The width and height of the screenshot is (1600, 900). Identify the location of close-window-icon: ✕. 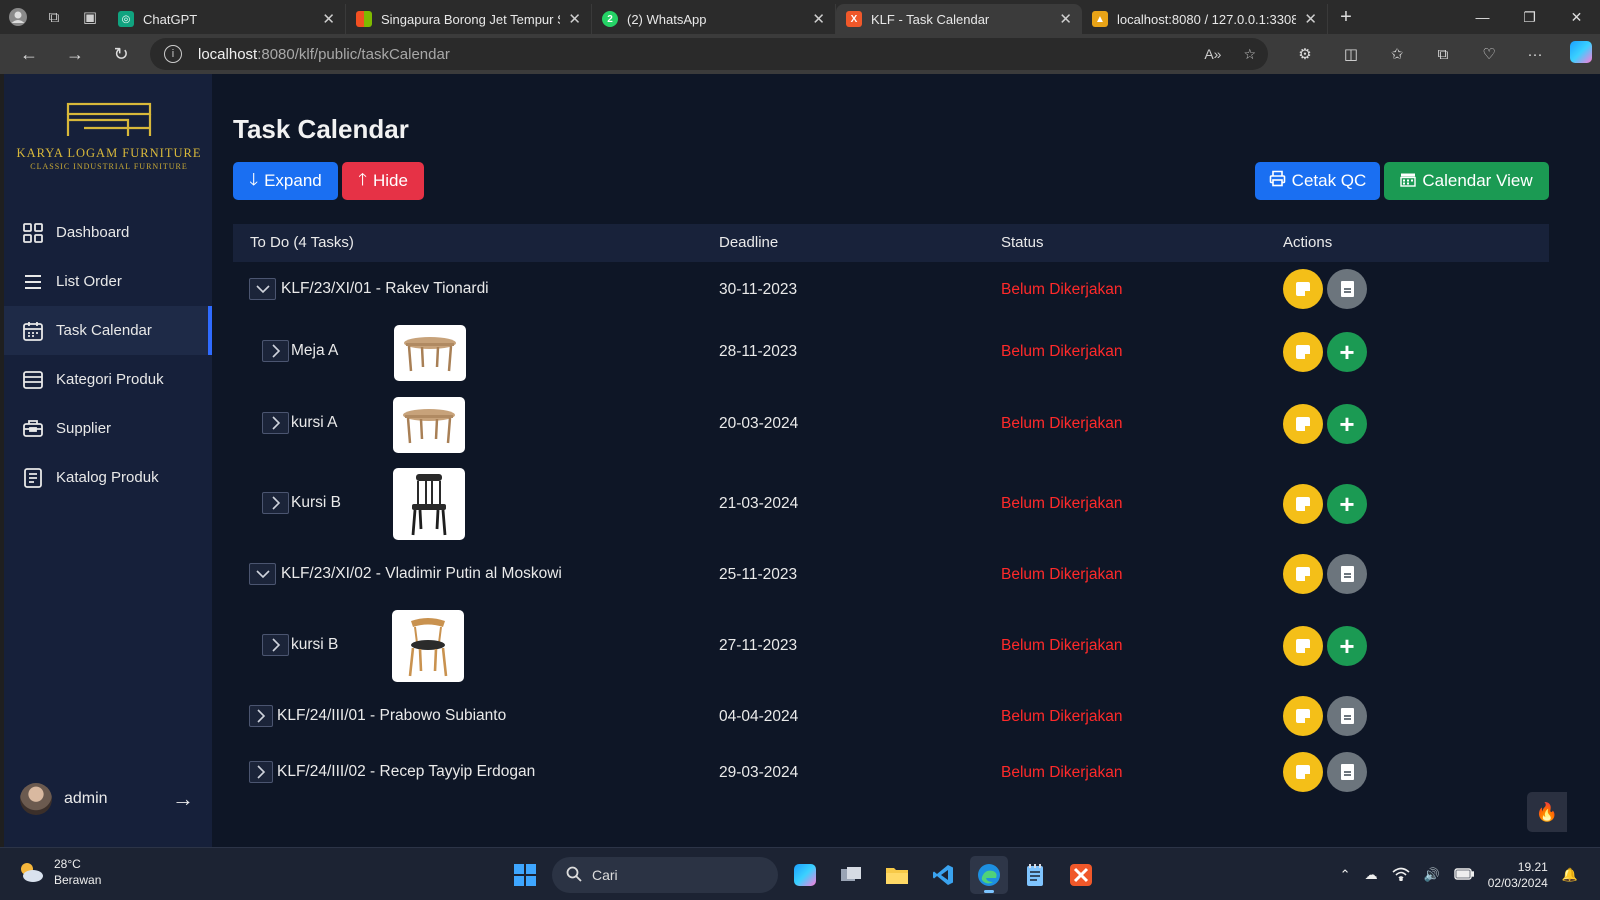
(1576, 17).